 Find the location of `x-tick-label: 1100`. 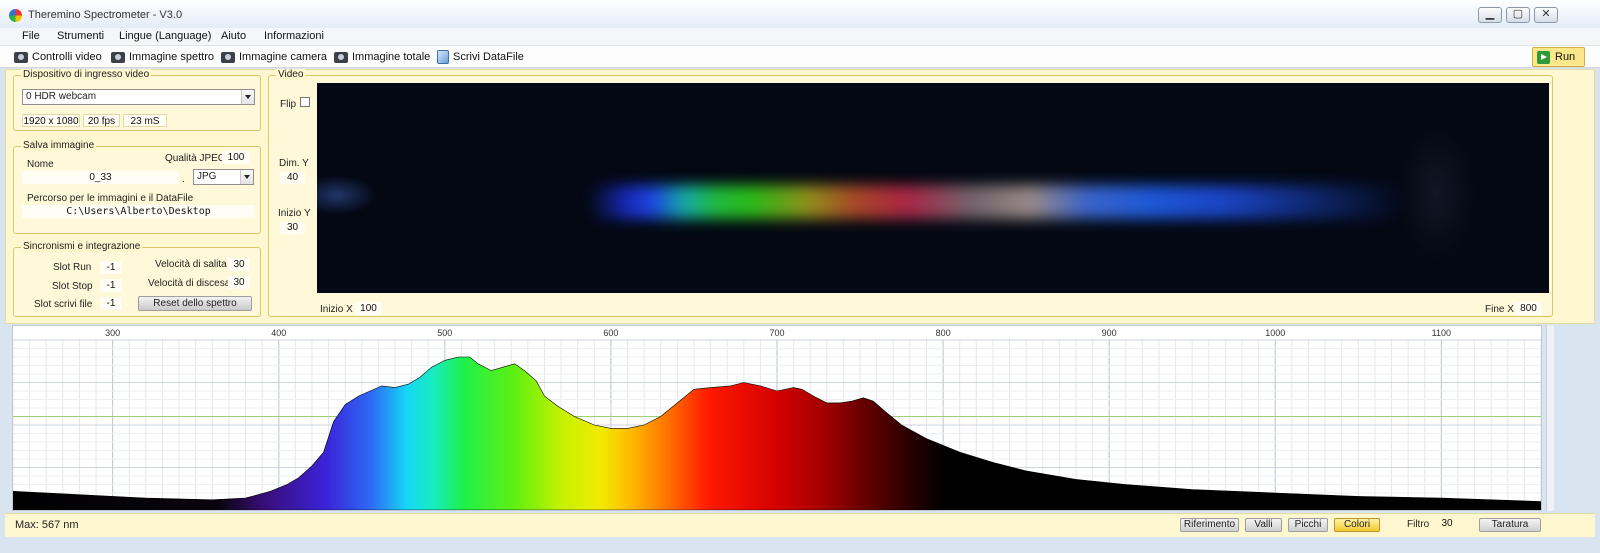

x-tick-label: 1100 is located at coordinates (1441, 333).